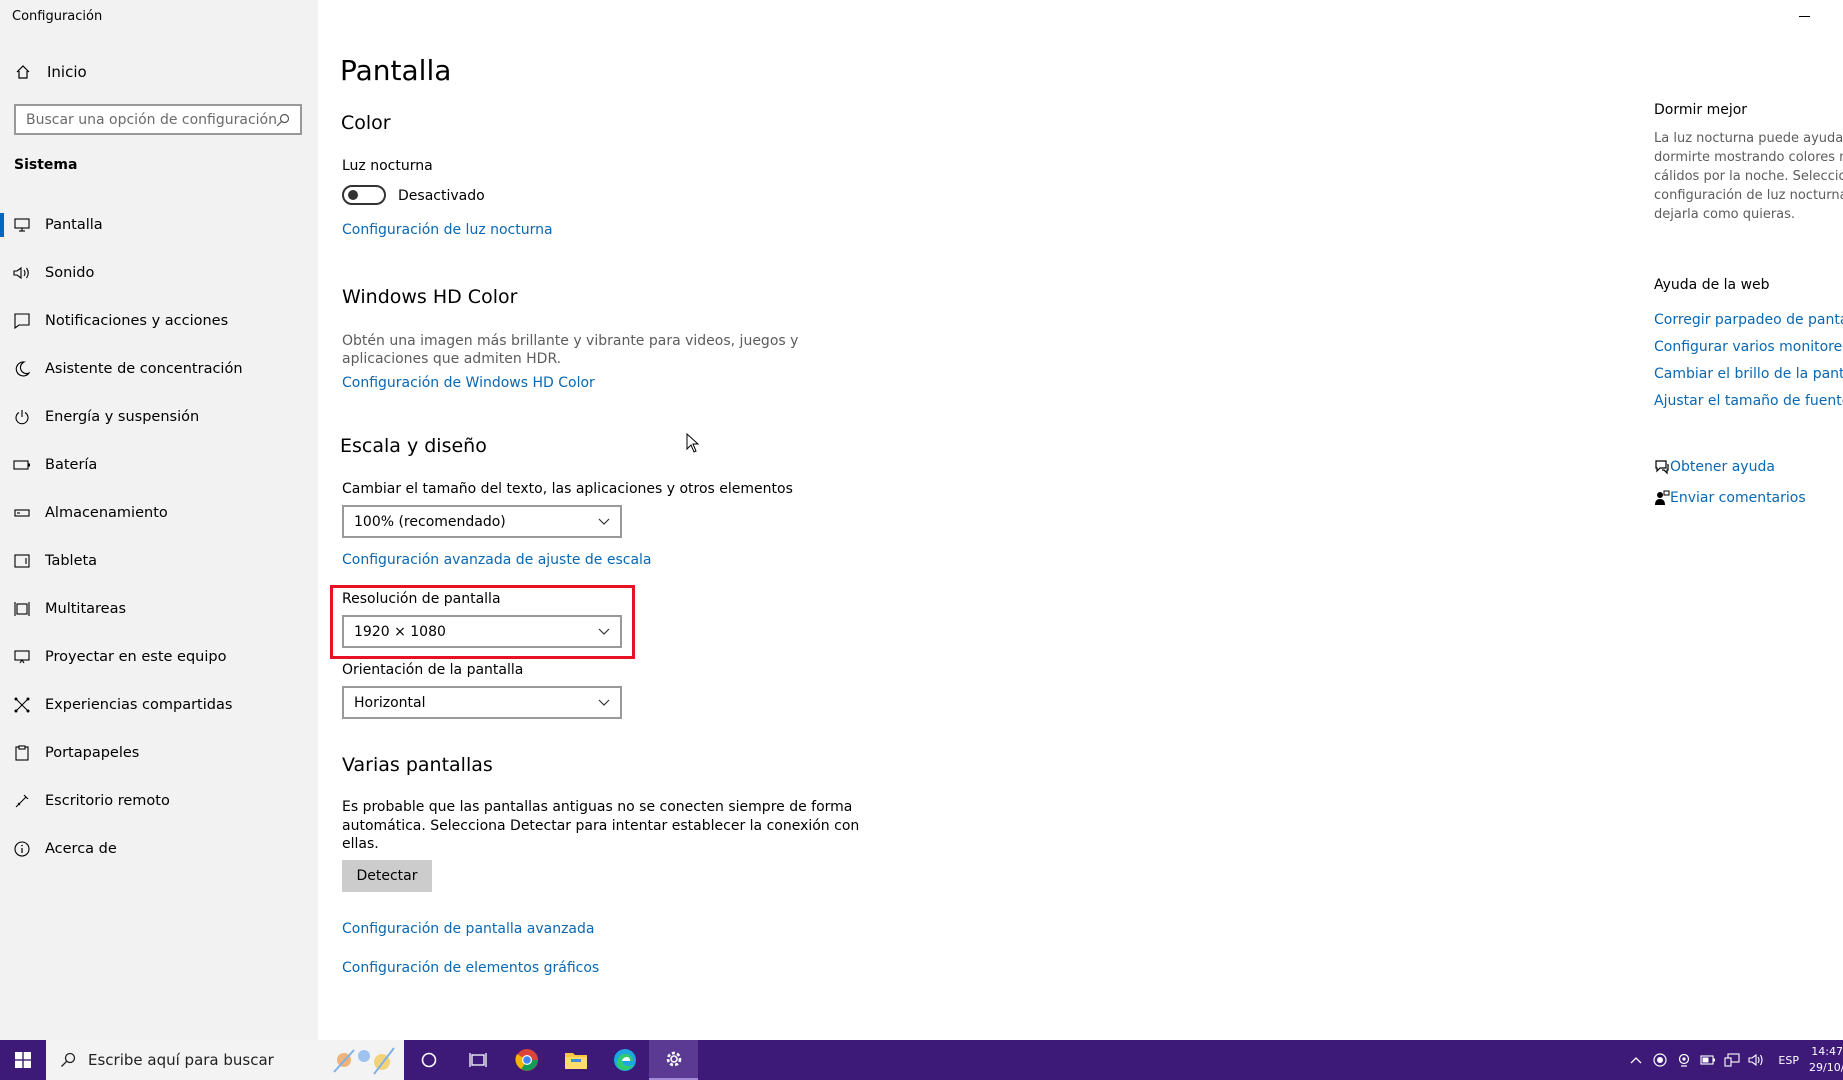 The height and width of the screenshot is (1080, 1843). I want to click on web-help-link: Corregir parpadeo de pantalla, so click(1748, 320).